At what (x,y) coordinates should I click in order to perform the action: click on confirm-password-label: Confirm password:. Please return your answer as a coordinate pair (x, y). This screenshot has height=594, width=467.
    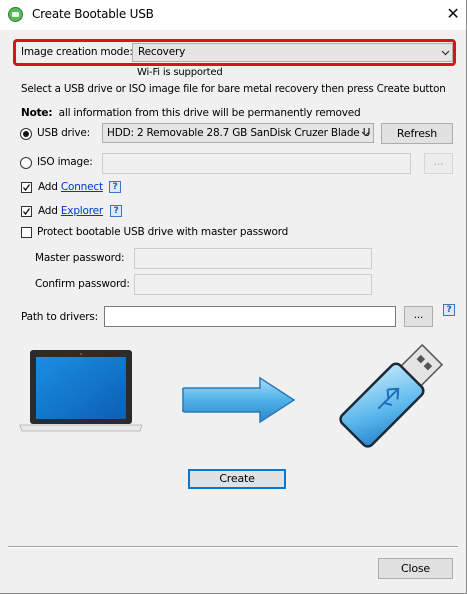
    Looking at the image, I should click on (82, 284).